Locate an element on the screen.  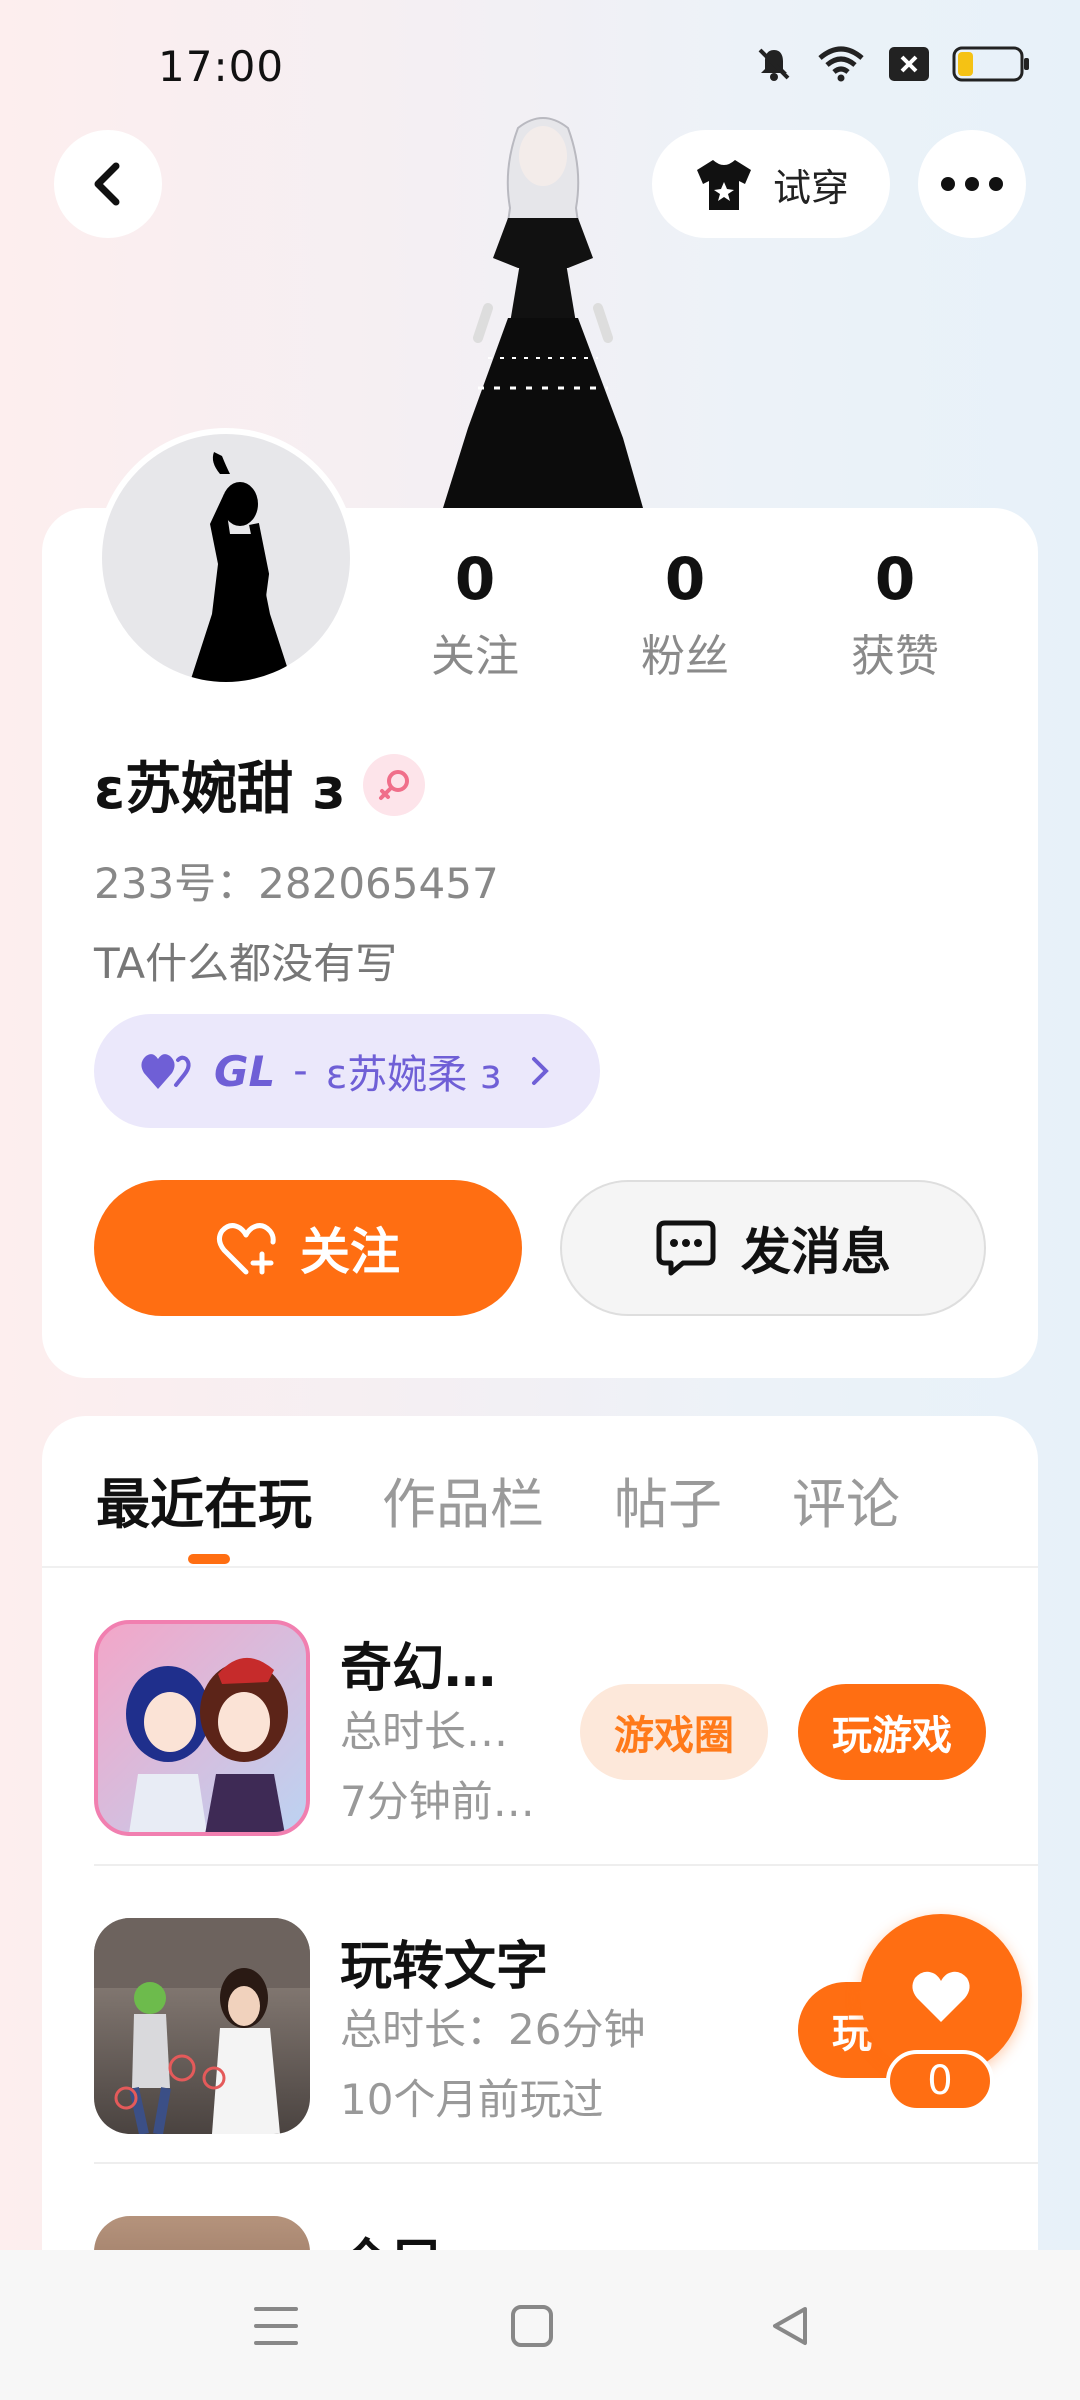
more-button is located at coordinates (972, 184).